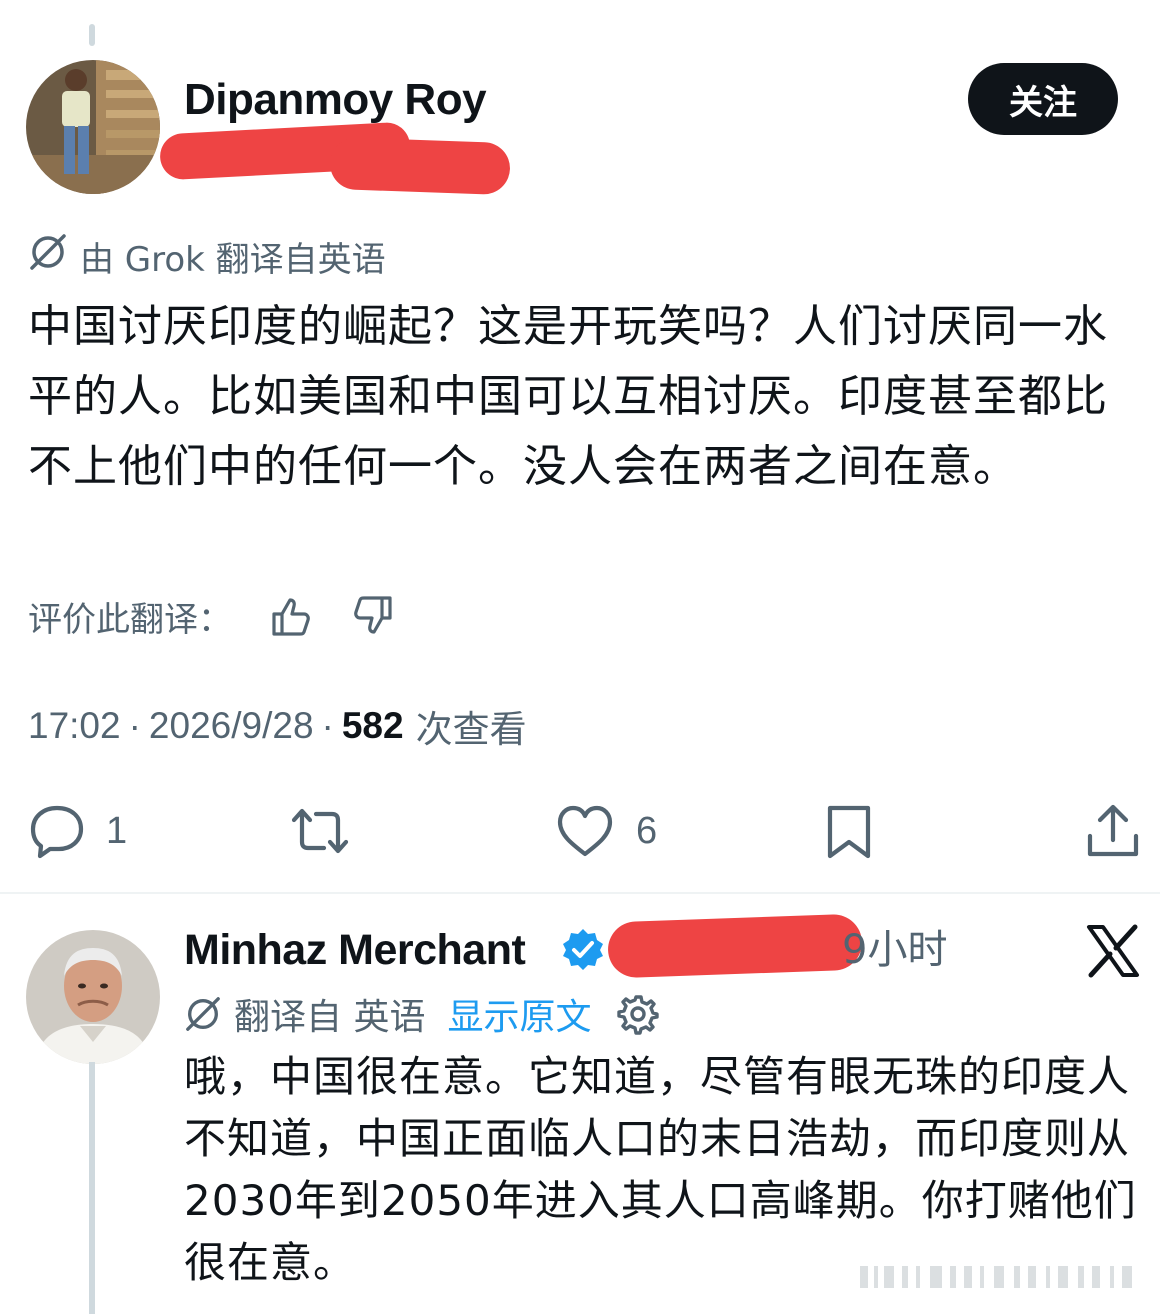 This screenshot has width=1160, height=1314. What do you see at coordinates (471, 729) in the screenshot?
I see `views-label: 次查看` at bounding box center [471, 729].